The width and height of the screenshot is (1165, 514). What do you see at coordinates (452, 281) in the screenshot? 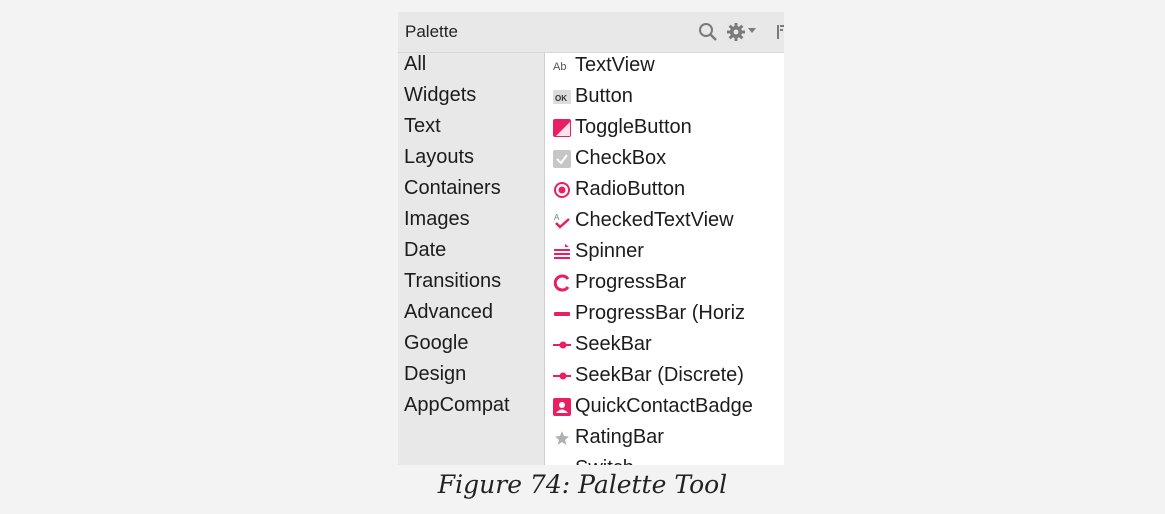
I see `category-transitions: Transitions` at bounding box center [452, 281].